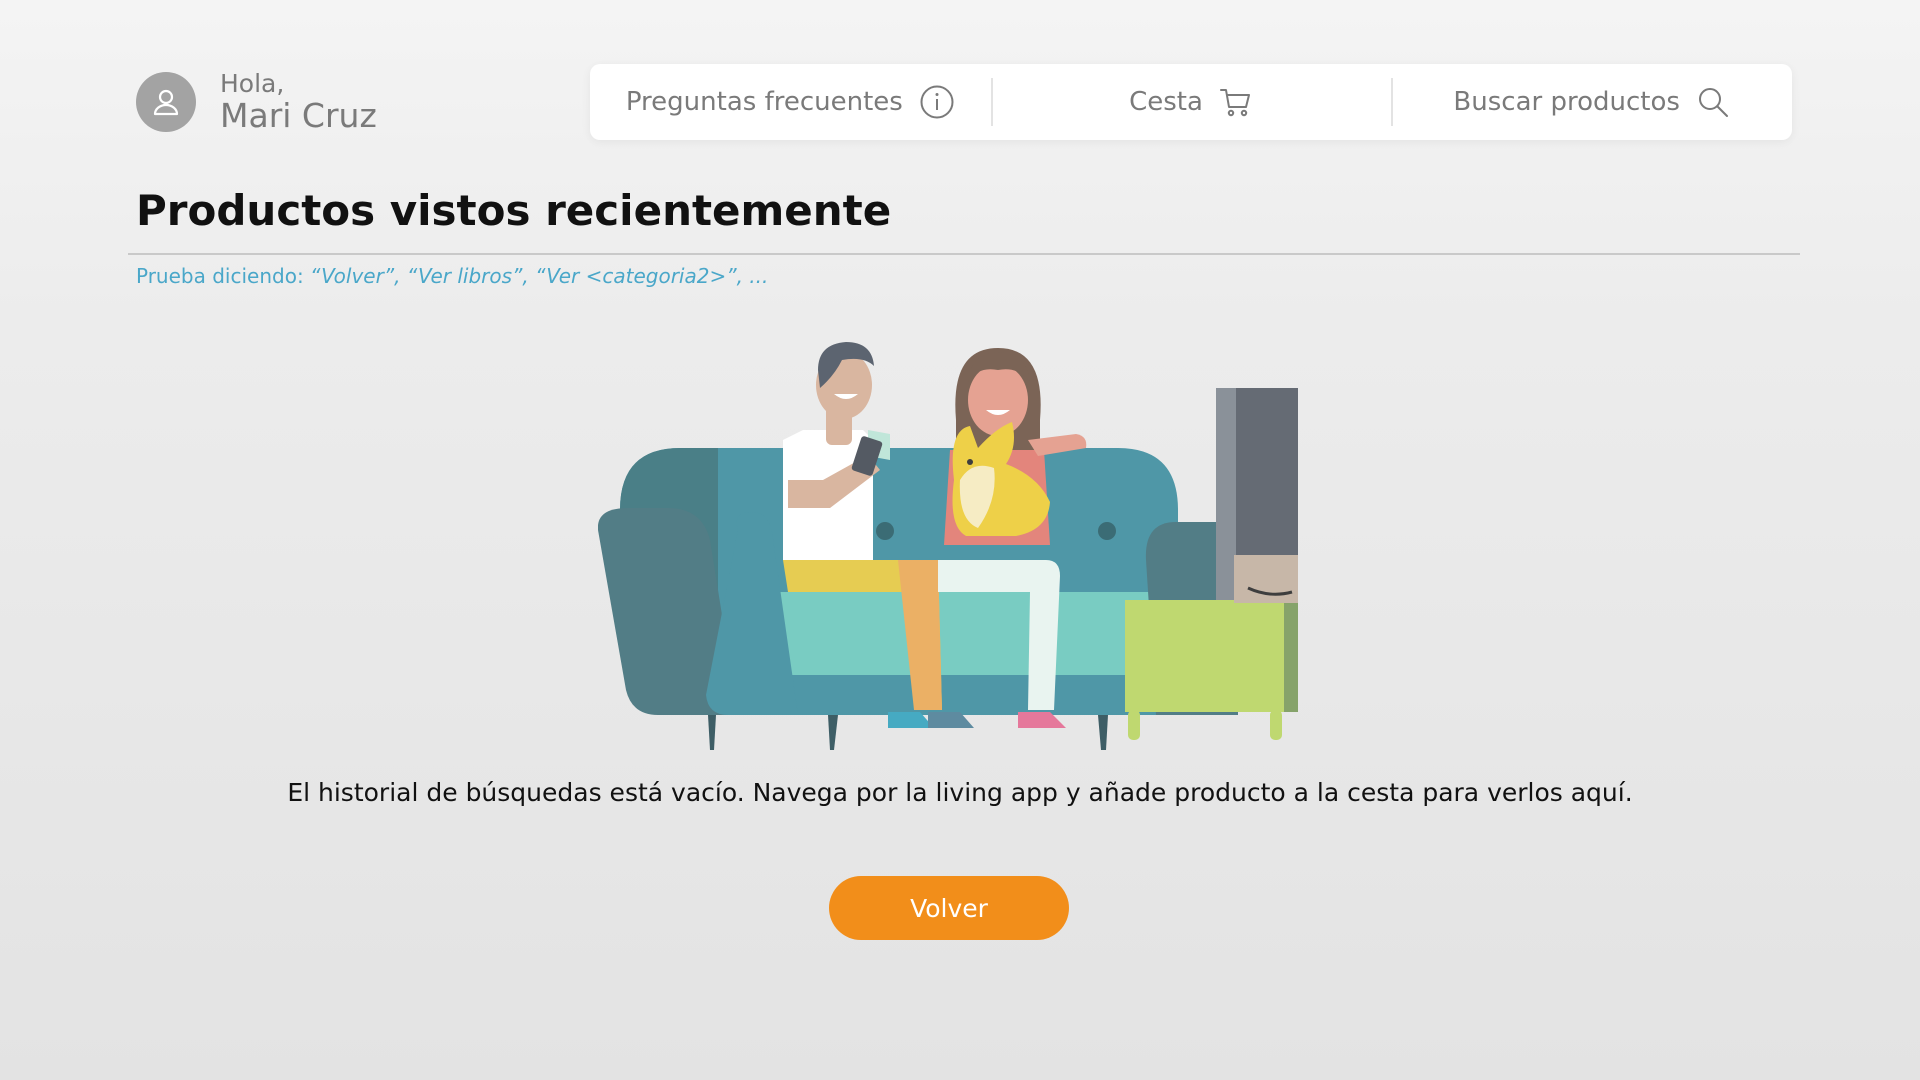  Describe the element at coordinates (1236, 102) in the screenshot. I see `cart-icon` at that location.